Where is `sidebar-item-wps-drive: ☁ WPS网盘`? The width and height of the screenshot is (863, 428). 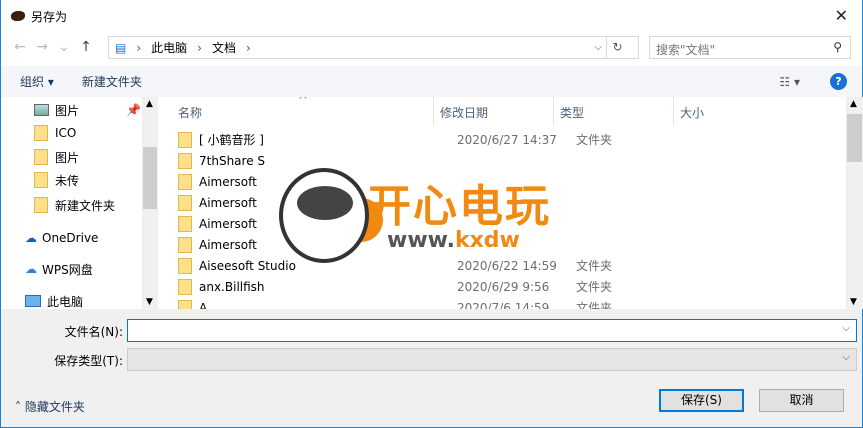 sidebar-item-wps-drive: ☁ WPS网盘 is located at coordinates (91, 269).